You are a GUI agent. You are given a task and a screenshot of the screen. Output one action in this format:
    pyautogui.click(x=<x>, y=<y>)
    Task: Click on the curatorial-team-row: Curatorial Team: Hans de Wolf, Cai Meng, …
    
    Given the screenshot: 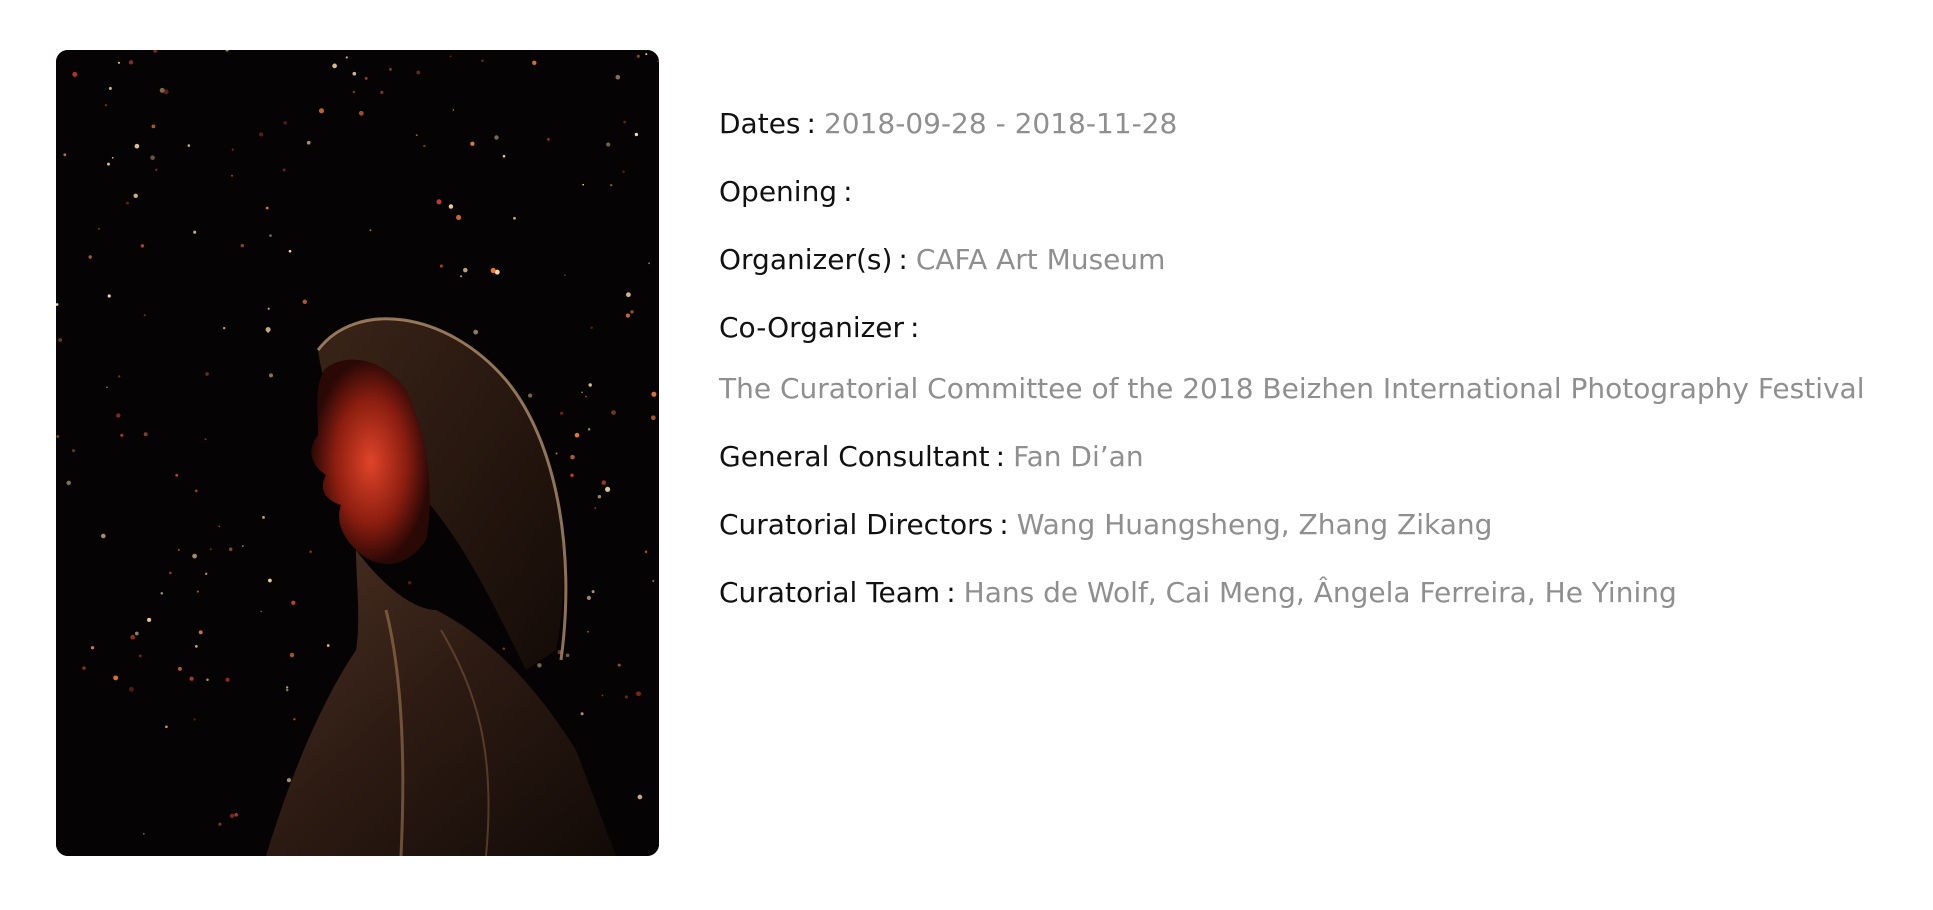 What is the action you would take?
    pyautogui.click(x=1319, y=593)
    